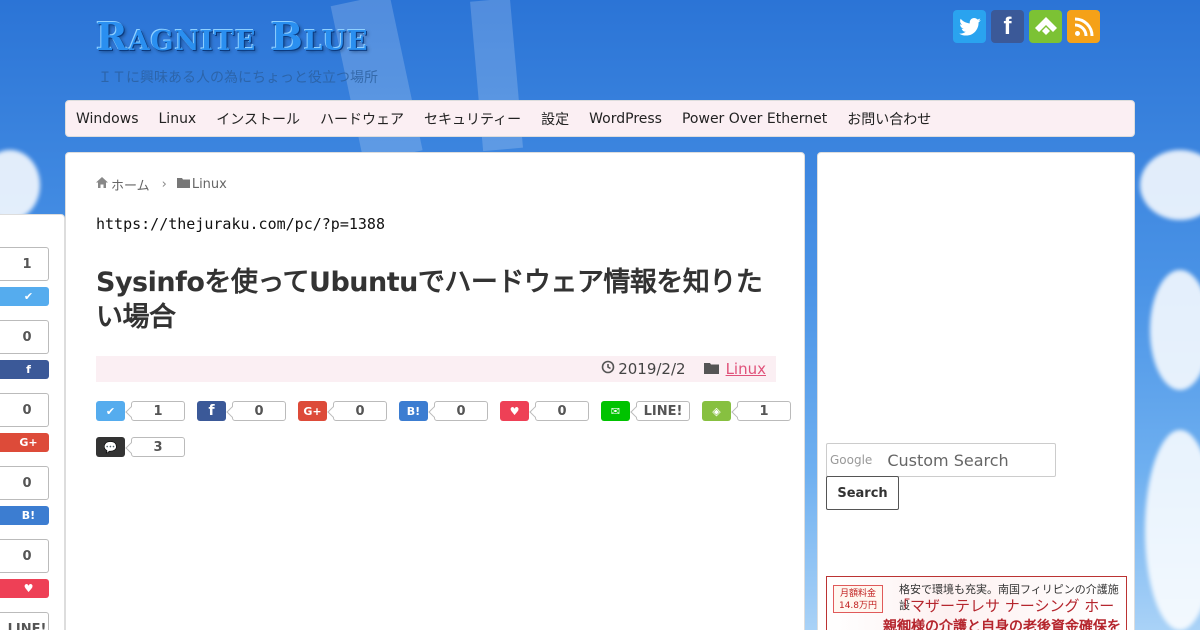  I want to click on share-feedly: ◈ 1, so click(746, 411).